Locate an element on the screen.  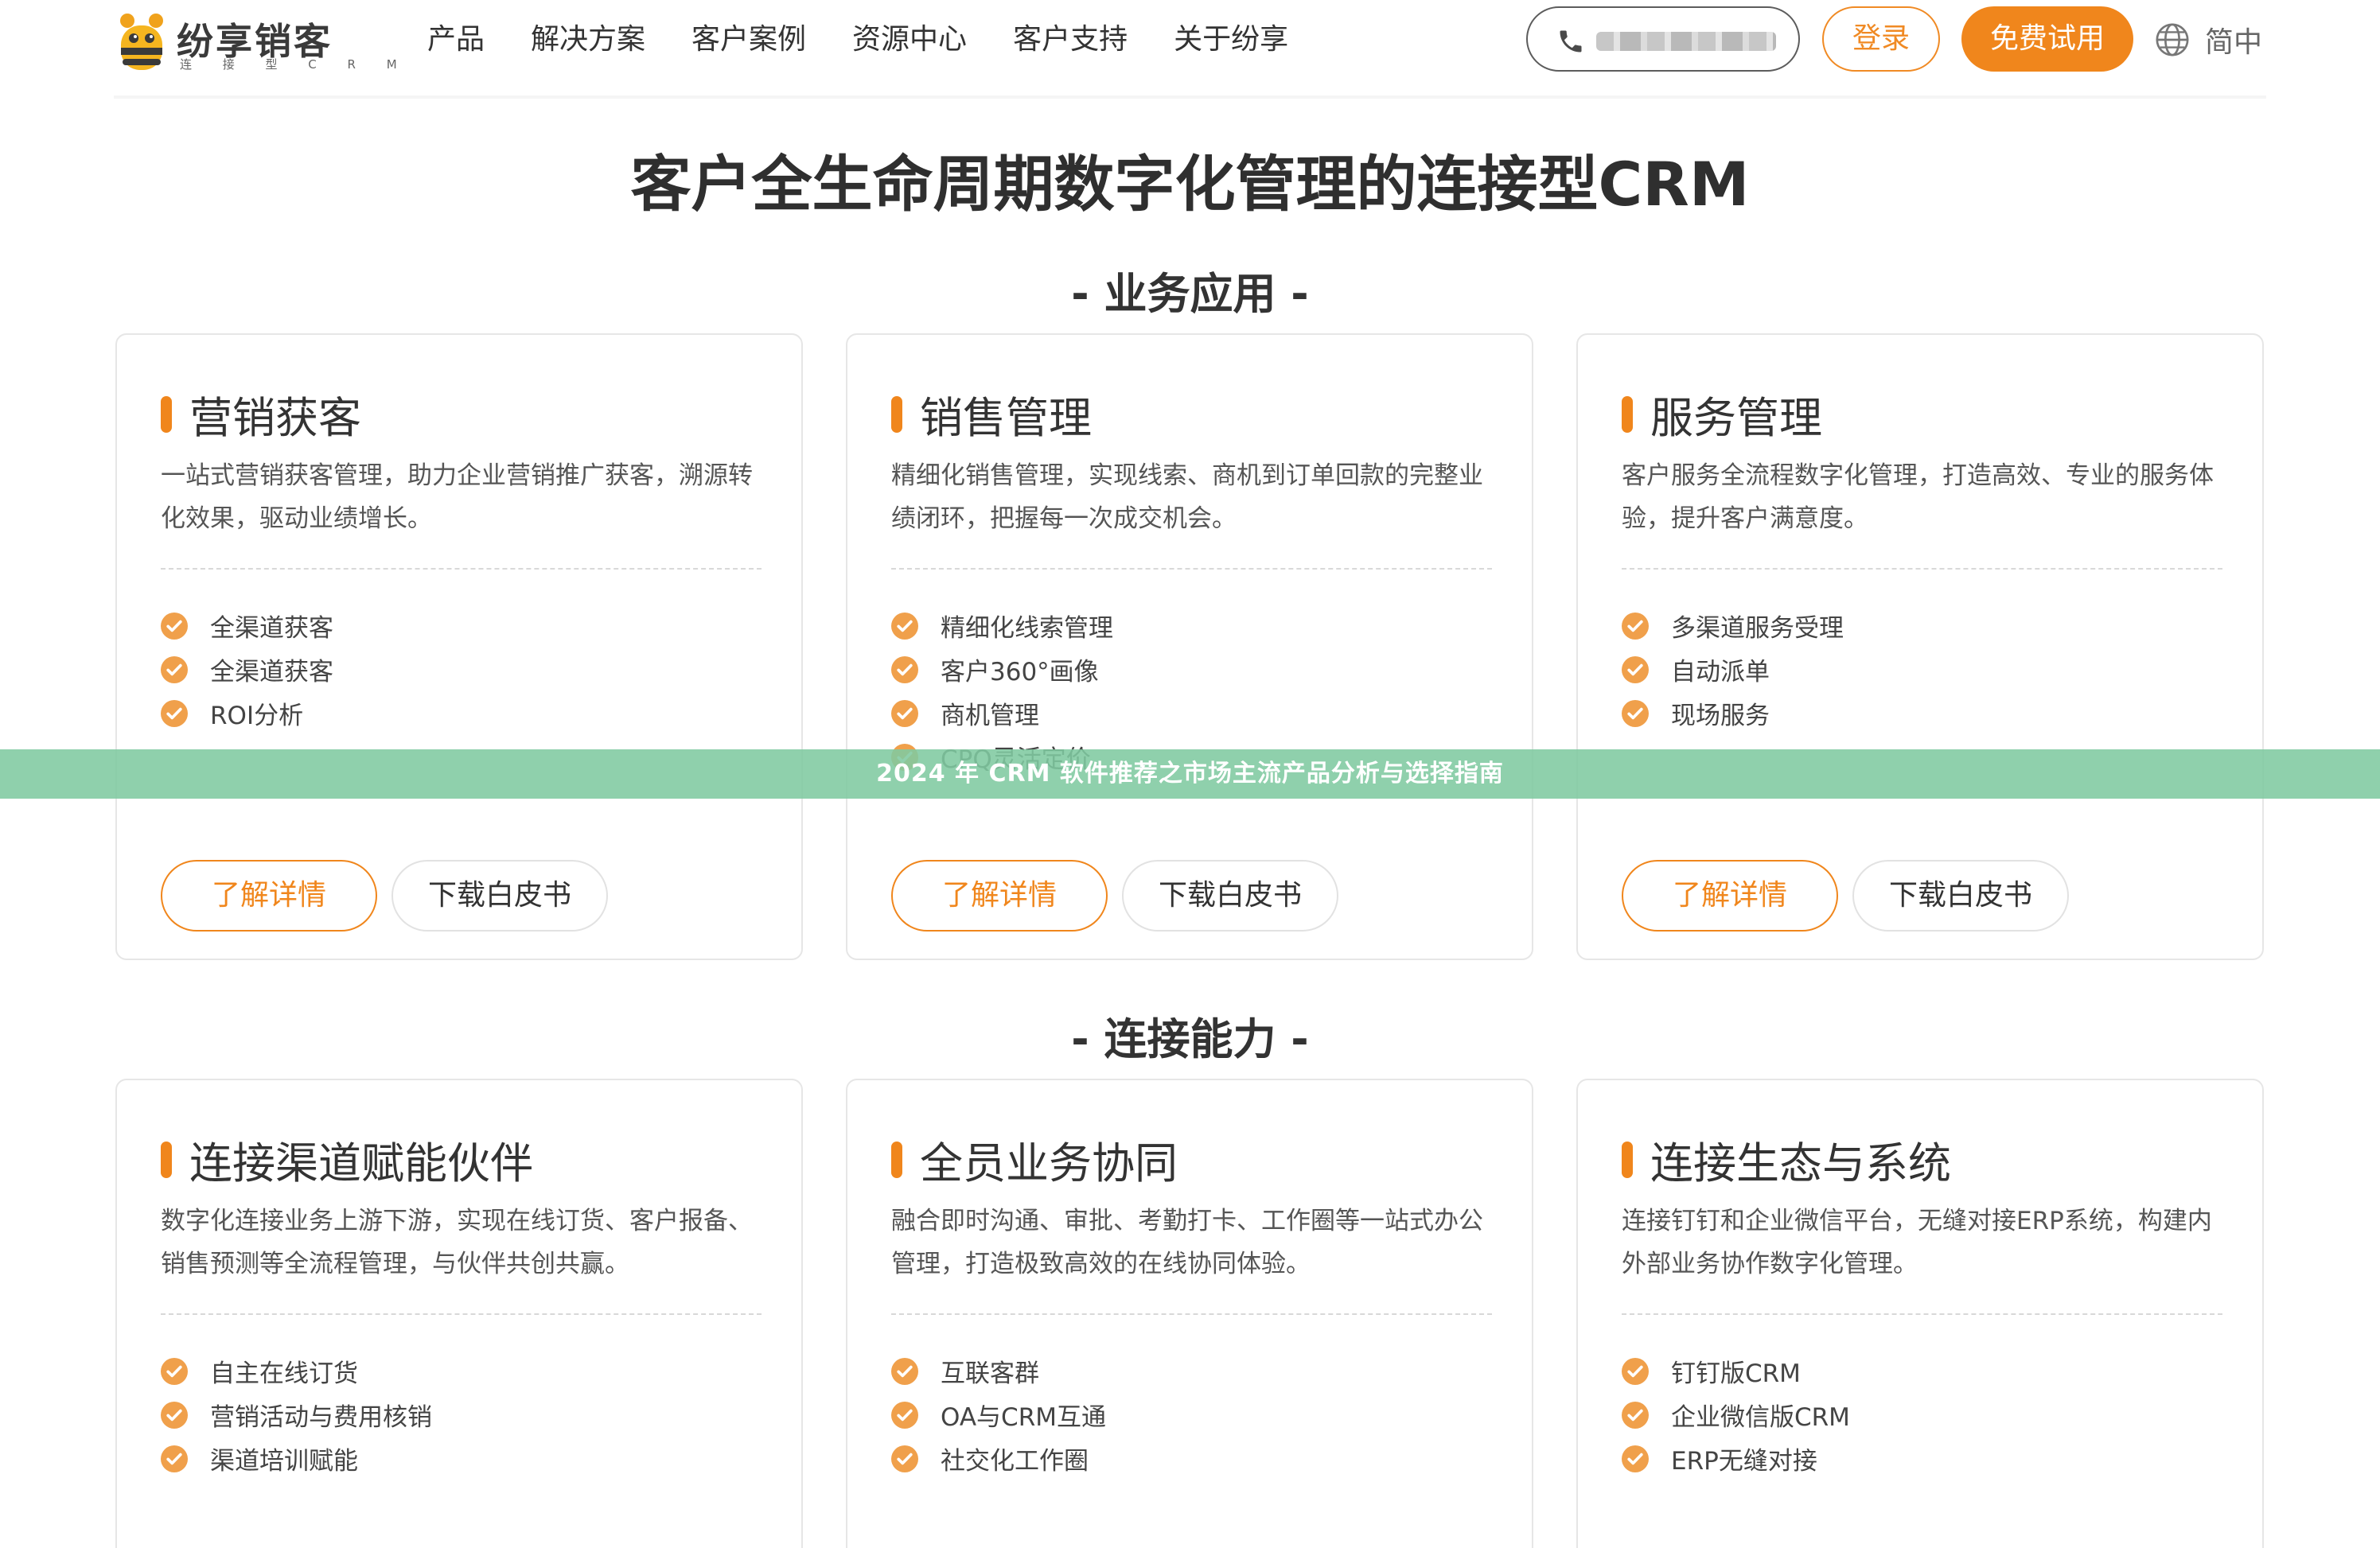
feature-label: 现场服务 is located at coordinates (1720, 716).